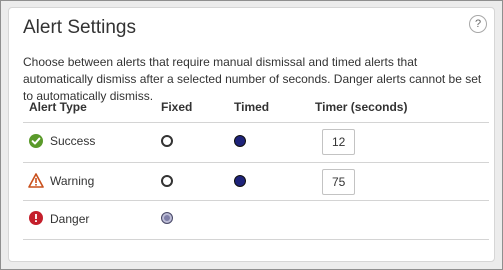 This screenshot has height=270, width=503. Describe the element at coordinates (361, 107) in the screenshot. I see `column-header-timer: Timer (seconds)` at that location.